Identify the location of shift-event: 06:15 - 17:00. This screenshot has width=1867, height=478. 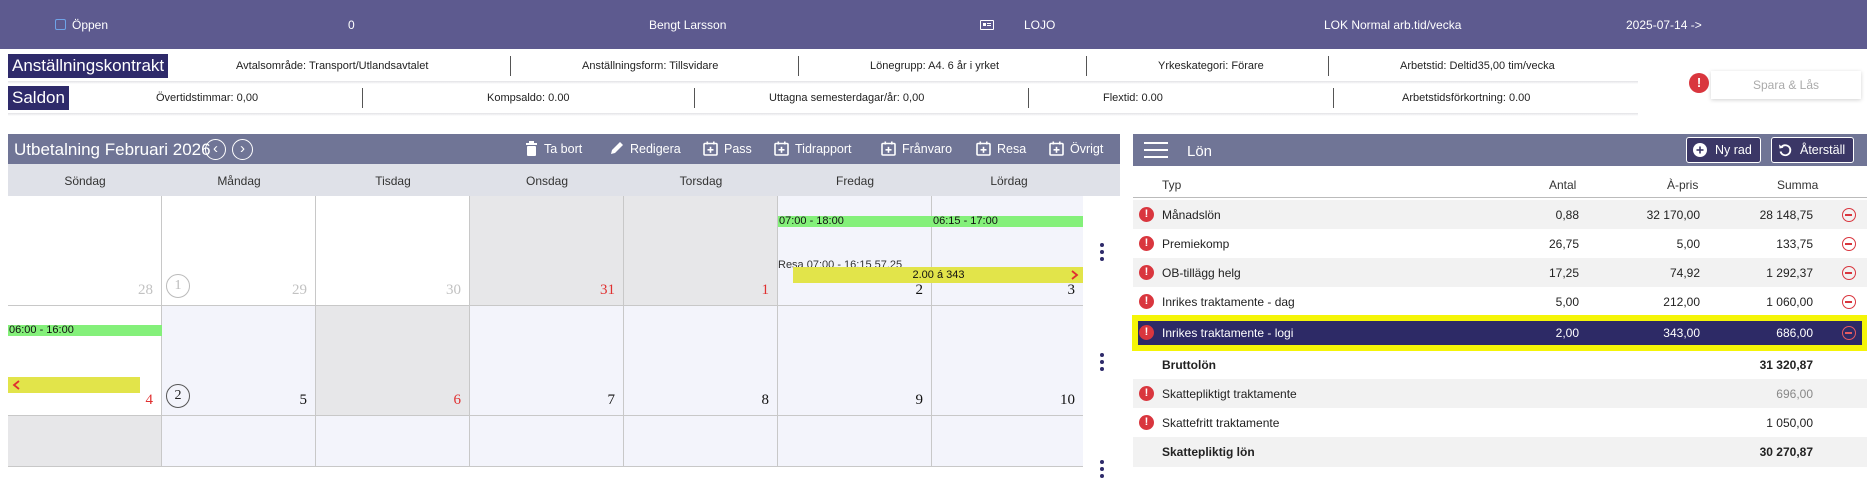
(1008, 221).